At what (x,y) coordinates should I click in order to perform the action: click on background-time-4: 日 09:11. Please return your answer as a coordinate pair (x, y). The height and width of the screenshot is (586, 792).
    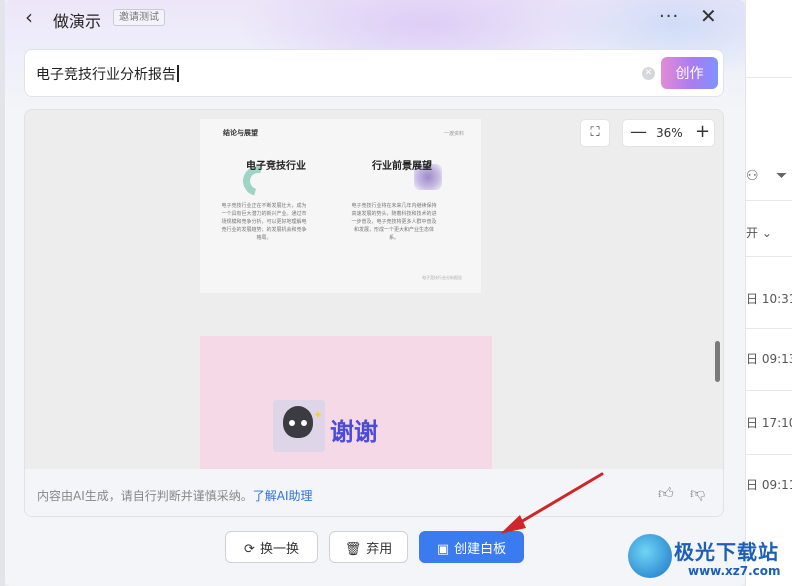
    Looking at the image, I should click on (769, 485).